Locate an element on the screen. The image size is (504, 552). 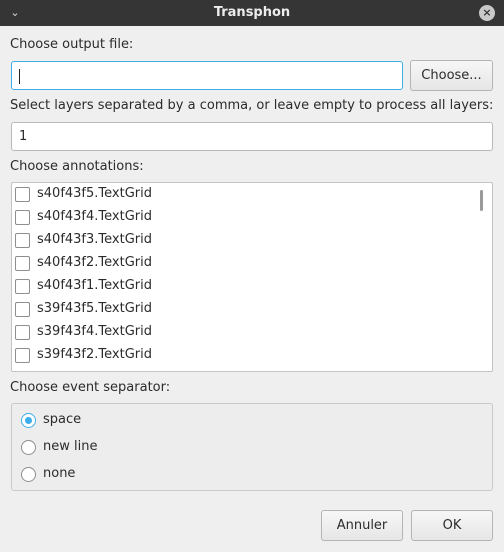
radio-label: space is located at coordinates (62, 419).